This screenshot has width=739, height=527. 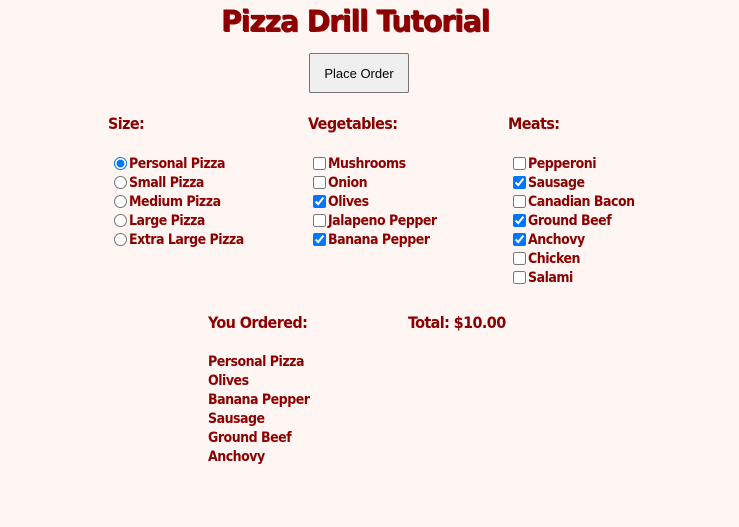 I want to click on ordered-item: Sausage, so click(x=236, y=419).